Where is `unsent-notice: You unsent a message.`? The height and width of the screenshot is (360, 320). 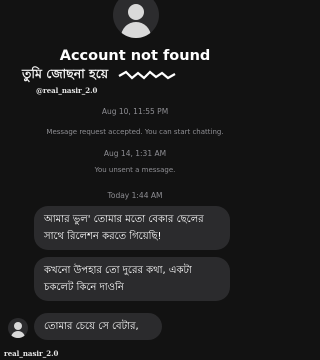 unsent-notice: You unsent a message. is located at coordinates (135, 170).